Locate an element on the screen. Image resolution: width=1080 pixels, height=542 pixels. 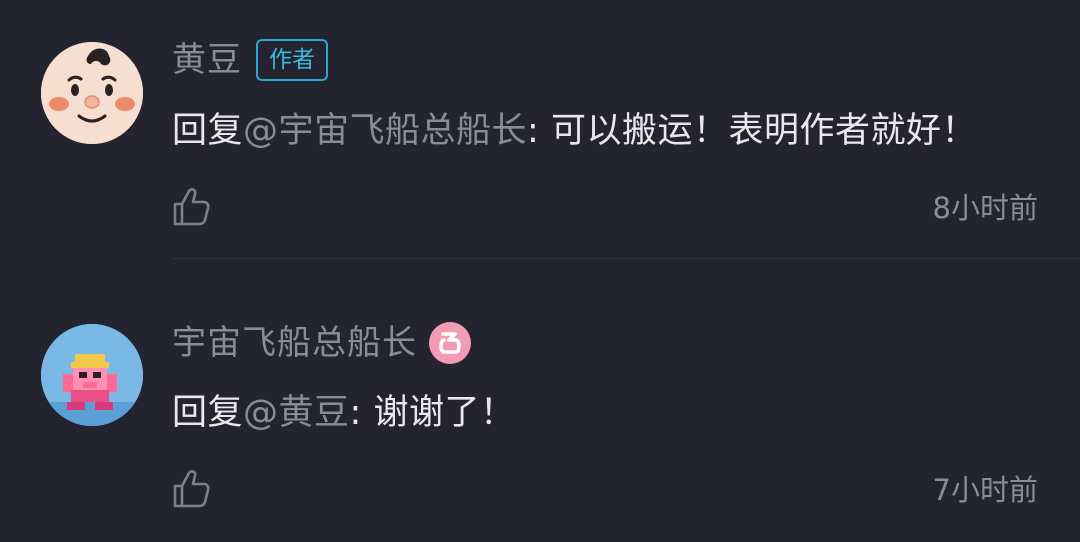
username: 宇宙飞船总船长 is located at coordinates (294, 343).